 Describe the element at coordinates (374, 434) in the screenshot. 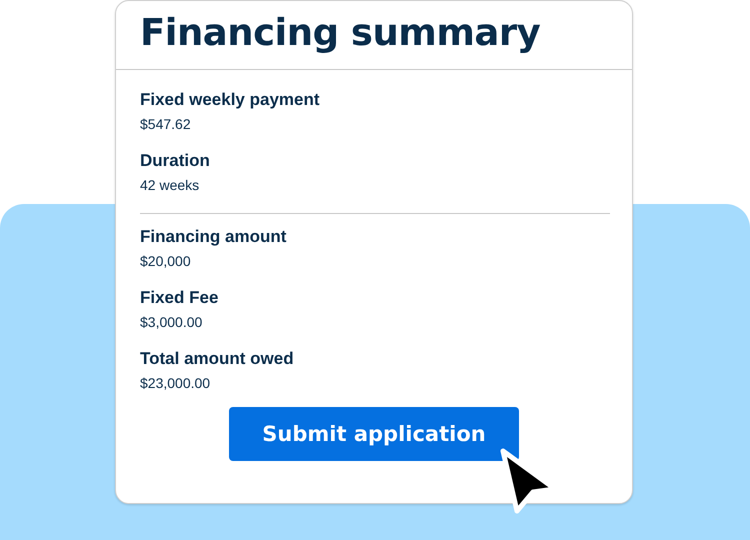

I see `submit-button: Submit application` at that location.